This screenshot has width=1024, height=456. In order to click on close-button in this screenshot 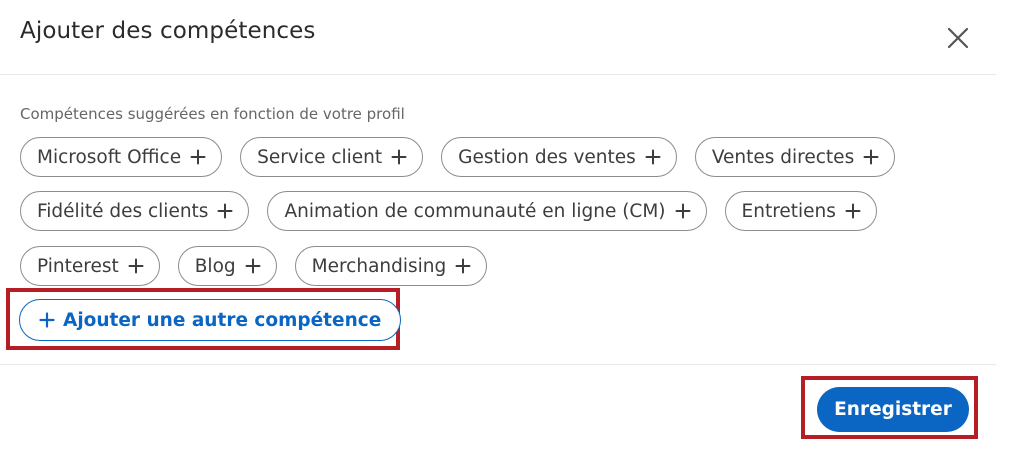, I will do `click(958, 38)`.